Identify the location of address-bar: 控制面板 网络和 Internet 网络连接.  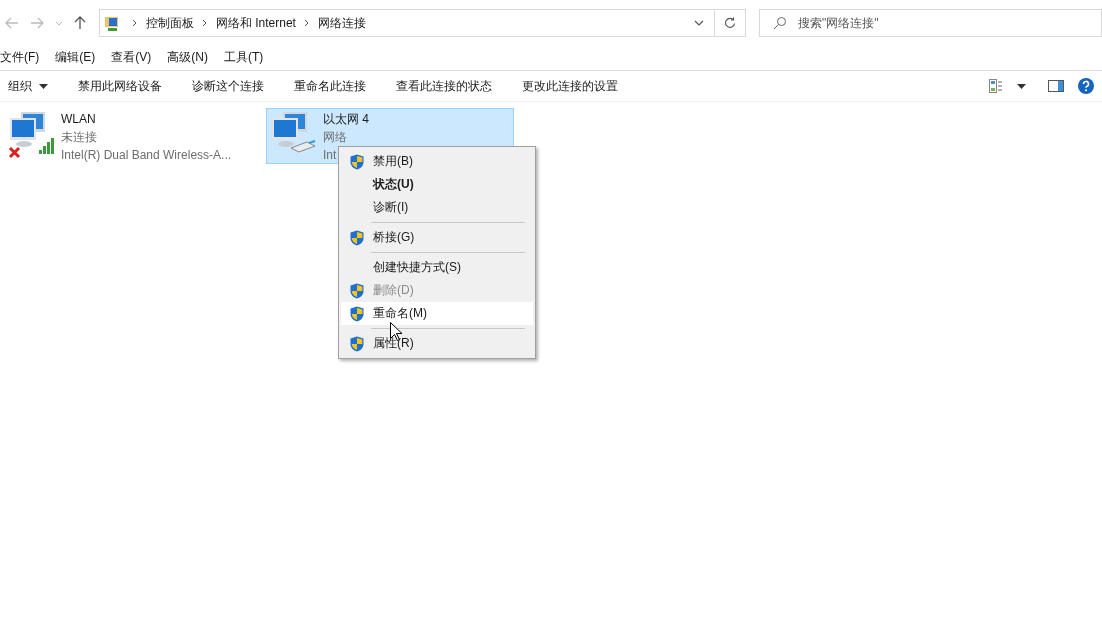
(422, 23).